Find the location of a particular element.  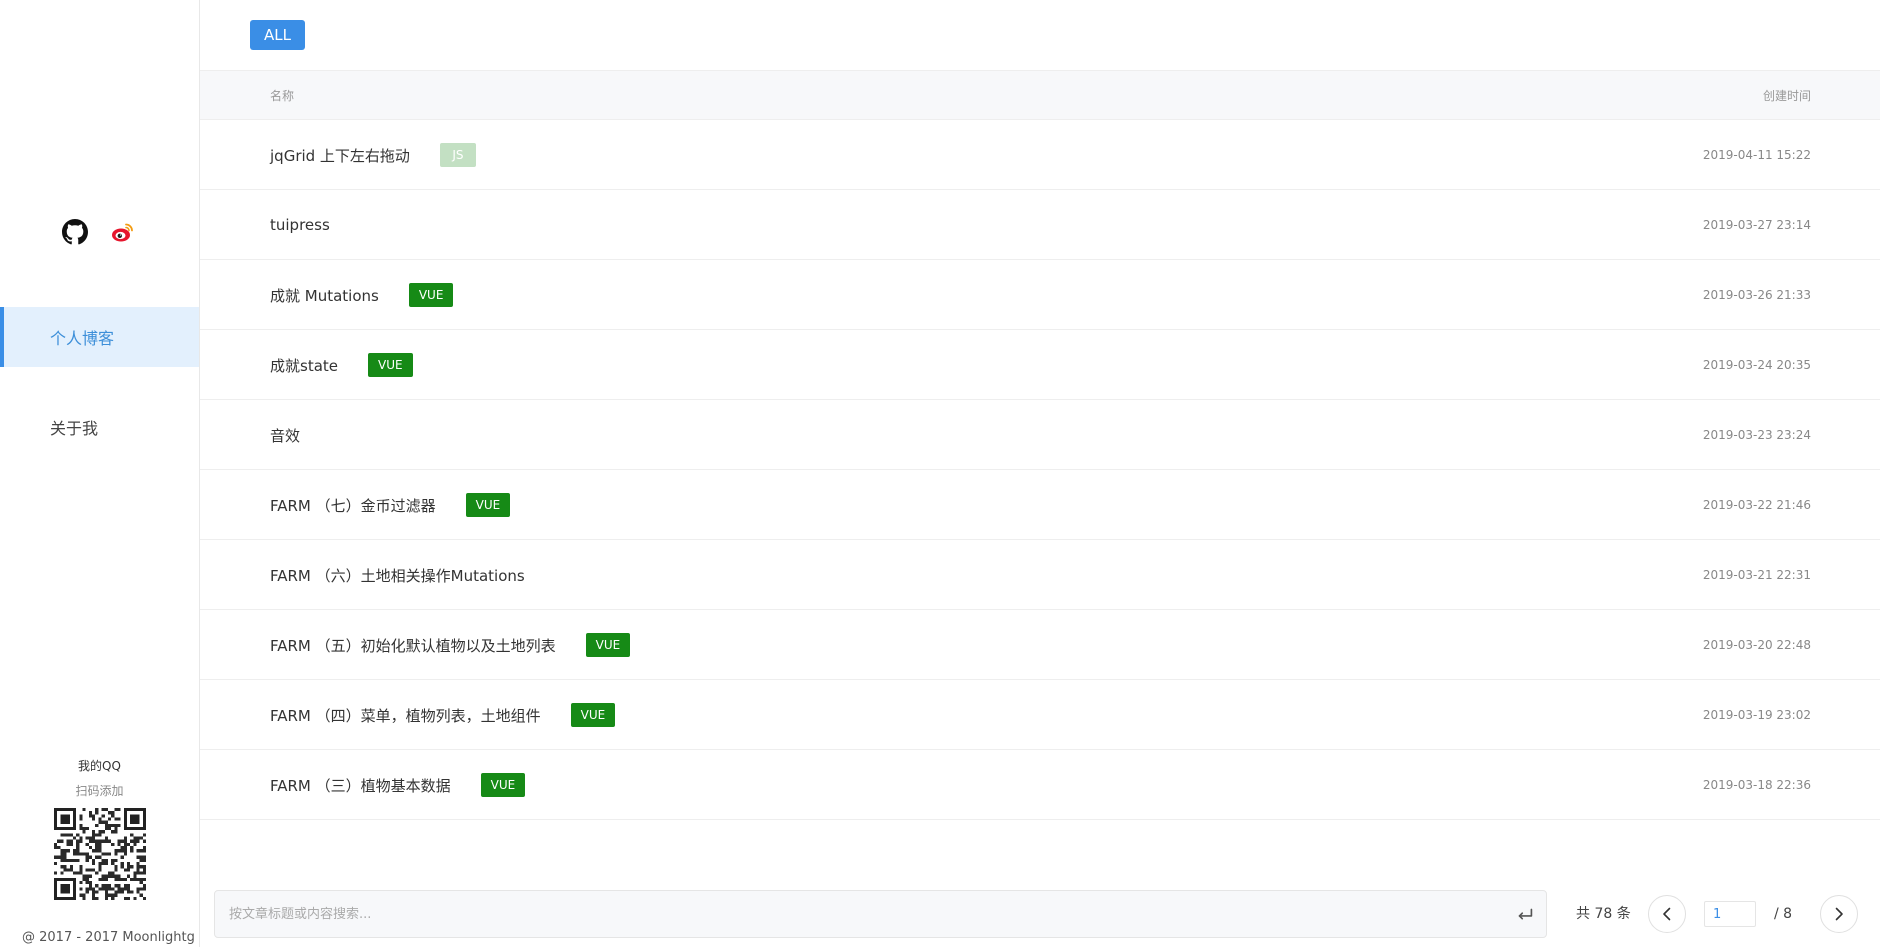

row-title-group: 成就state VUE is located at coordinates (341, 365).